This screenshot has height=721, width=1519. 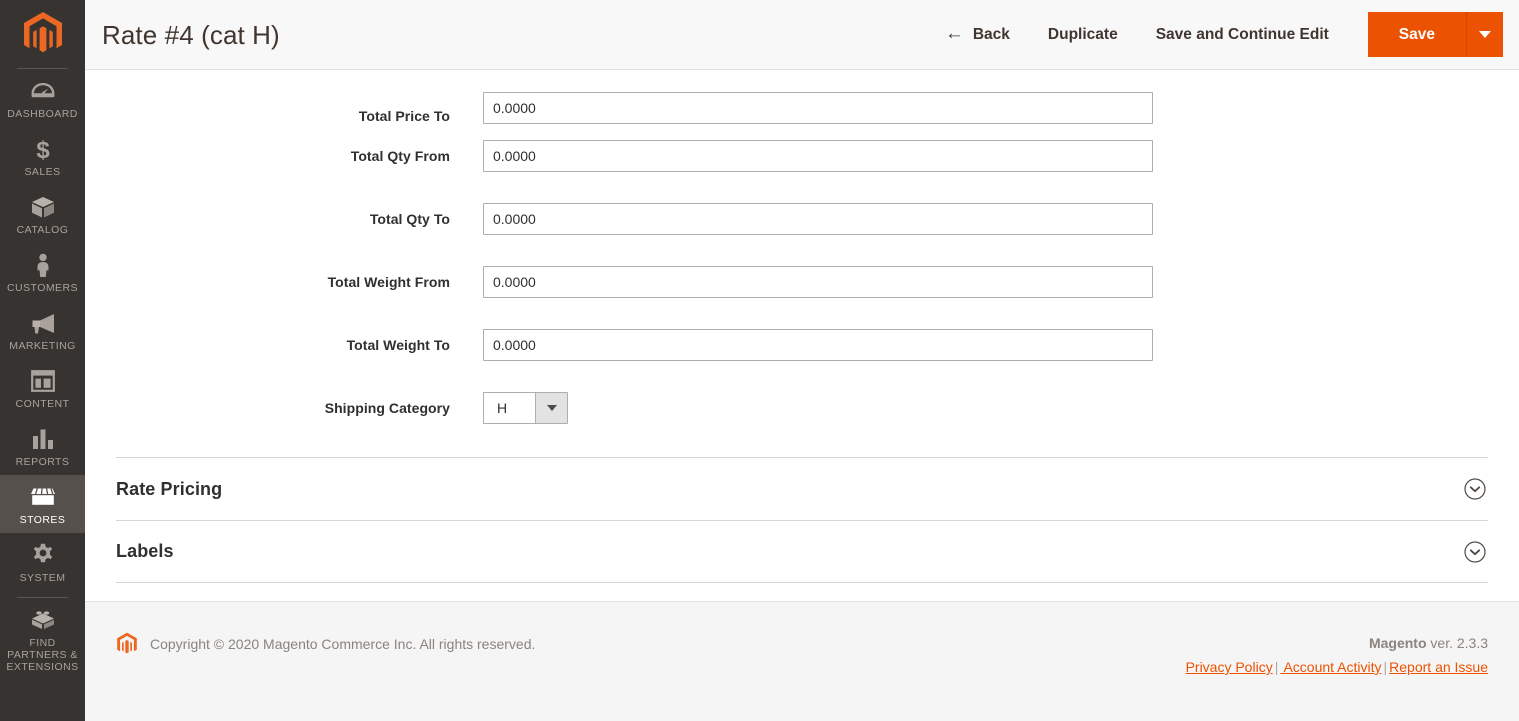 I want to click on sidebar-item-system: System, so click(x=42, y=562).